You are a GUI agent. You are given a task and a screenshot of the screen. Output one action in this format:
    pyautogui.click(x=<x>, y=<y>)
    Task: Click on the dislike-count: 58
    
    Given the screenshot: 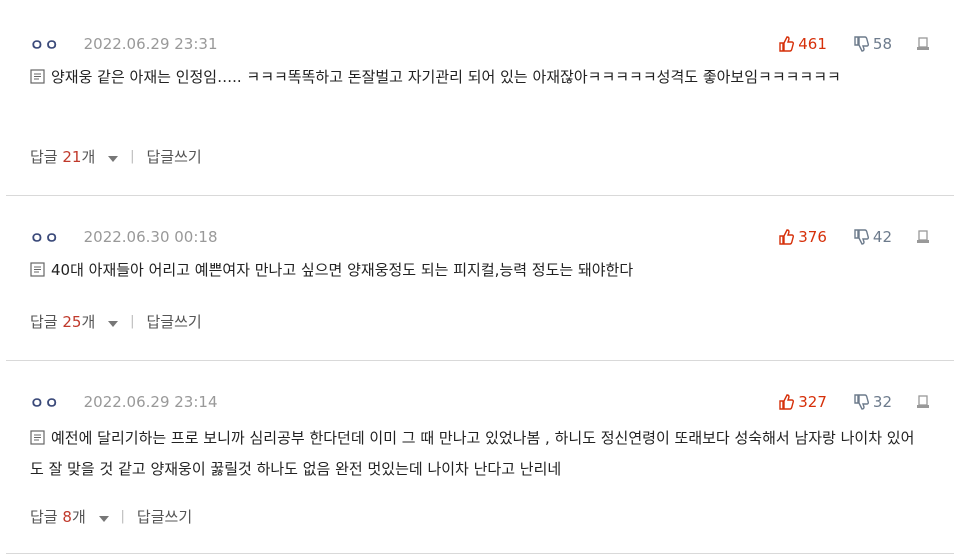 What is the action you would take?
    pyautogui.click(x=882, y=44)
    